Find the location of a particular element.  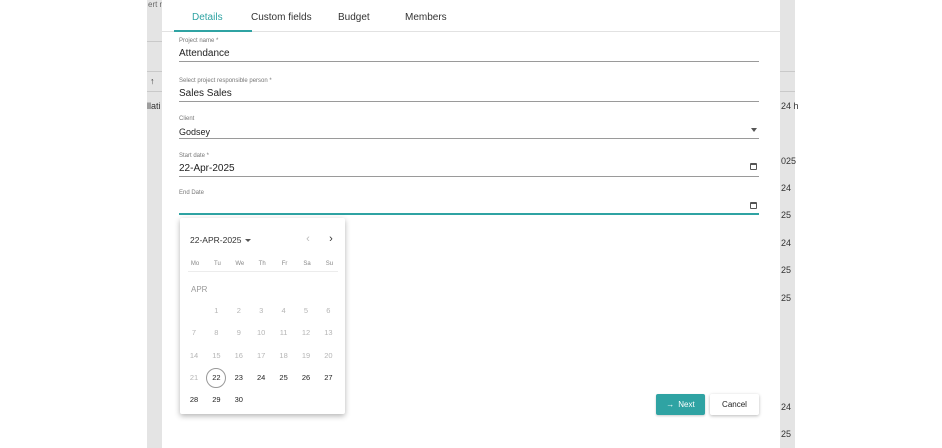

tab-members: Members is located at coordinates (426, 17).